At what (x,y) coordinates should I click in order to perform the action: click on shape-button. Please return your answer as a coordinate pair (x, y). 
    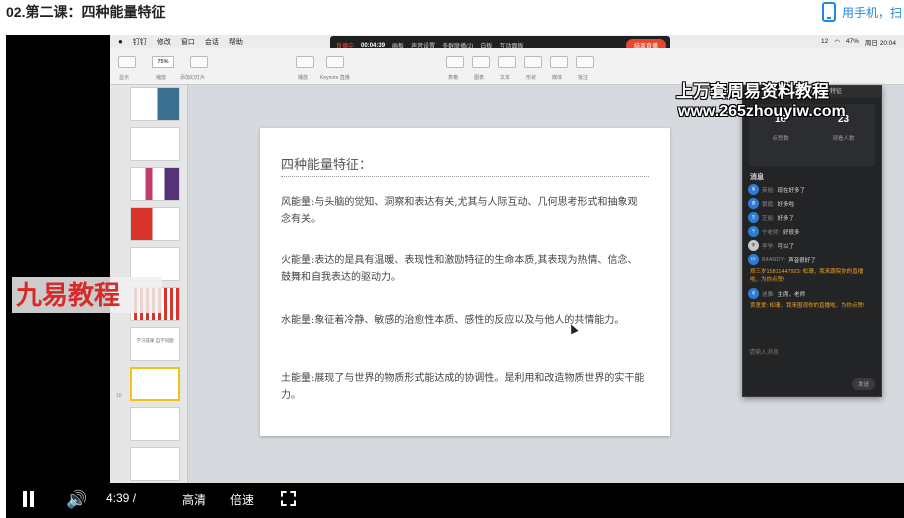
    Looking at the image, I should click on (533, 62).